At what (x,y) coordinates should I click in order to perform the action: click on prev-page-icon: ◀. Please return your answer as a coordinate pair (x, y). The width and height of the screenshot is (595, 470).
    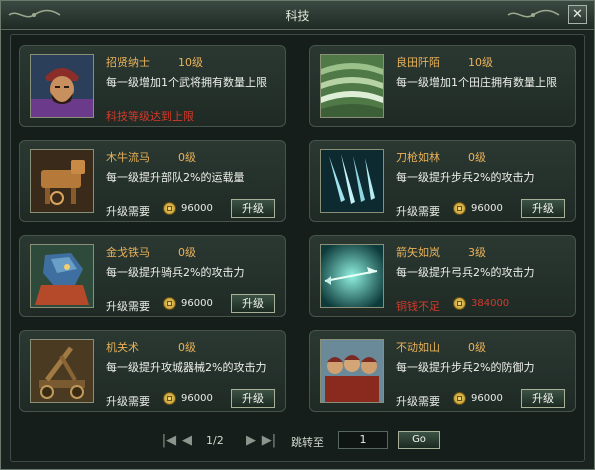
    Looking at the image, I should click on (187, 440).